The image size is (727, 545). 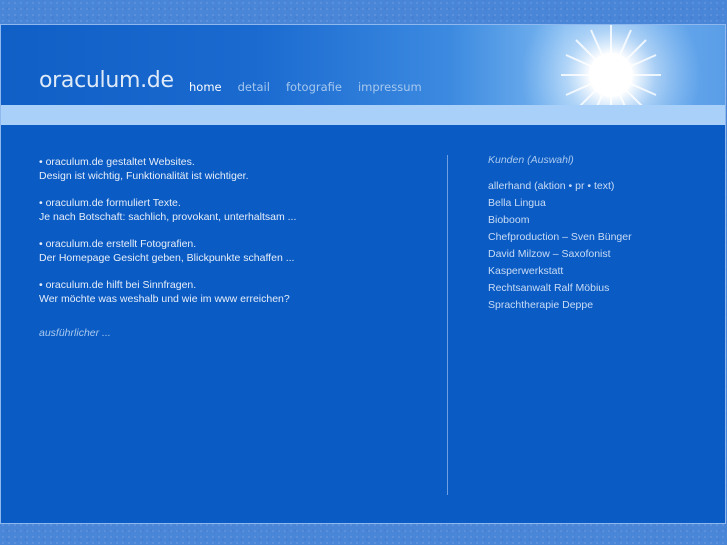 I want to click on main-nav: home detail fotografie impressum, so click(x=305, y=87).